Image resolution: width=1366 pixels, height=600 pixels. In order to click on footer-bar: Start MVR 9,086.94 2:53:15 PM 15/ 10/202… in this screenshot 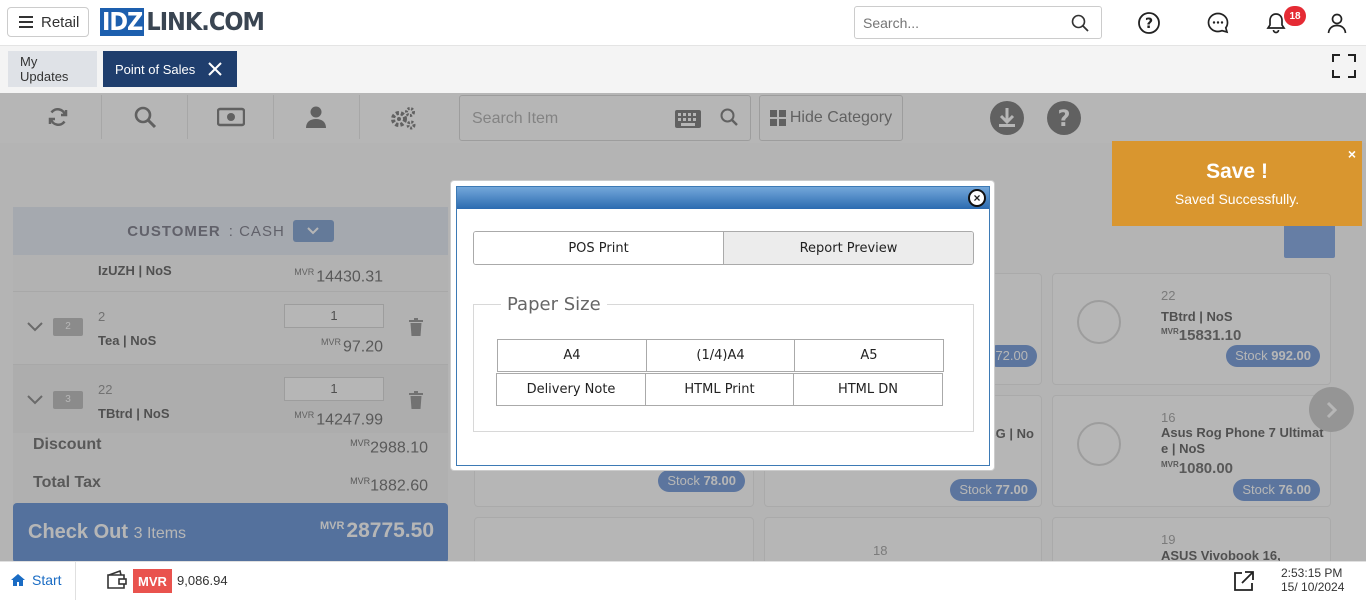, I will do `click(683, 580)`.